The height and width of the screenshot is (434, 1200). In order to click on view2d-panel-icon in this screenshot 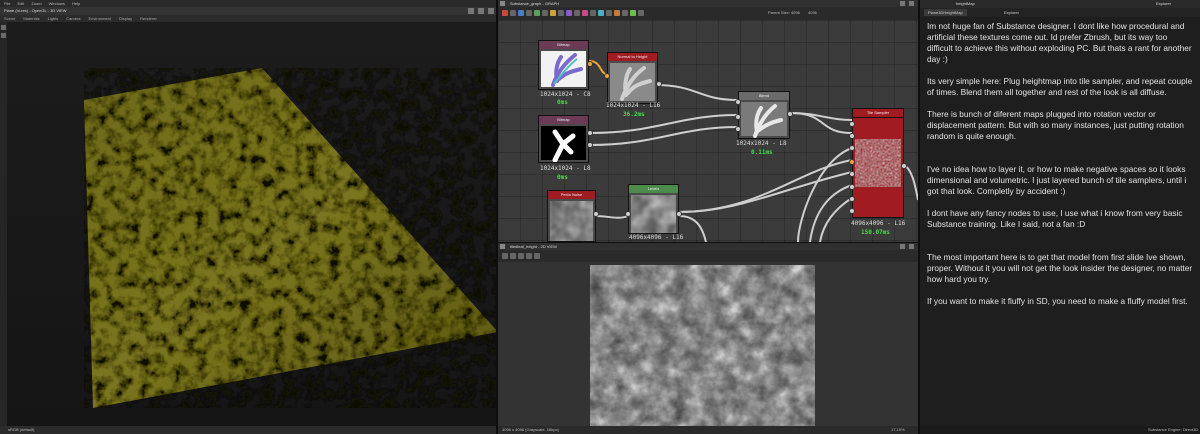, I will do `click(502, 246)`.